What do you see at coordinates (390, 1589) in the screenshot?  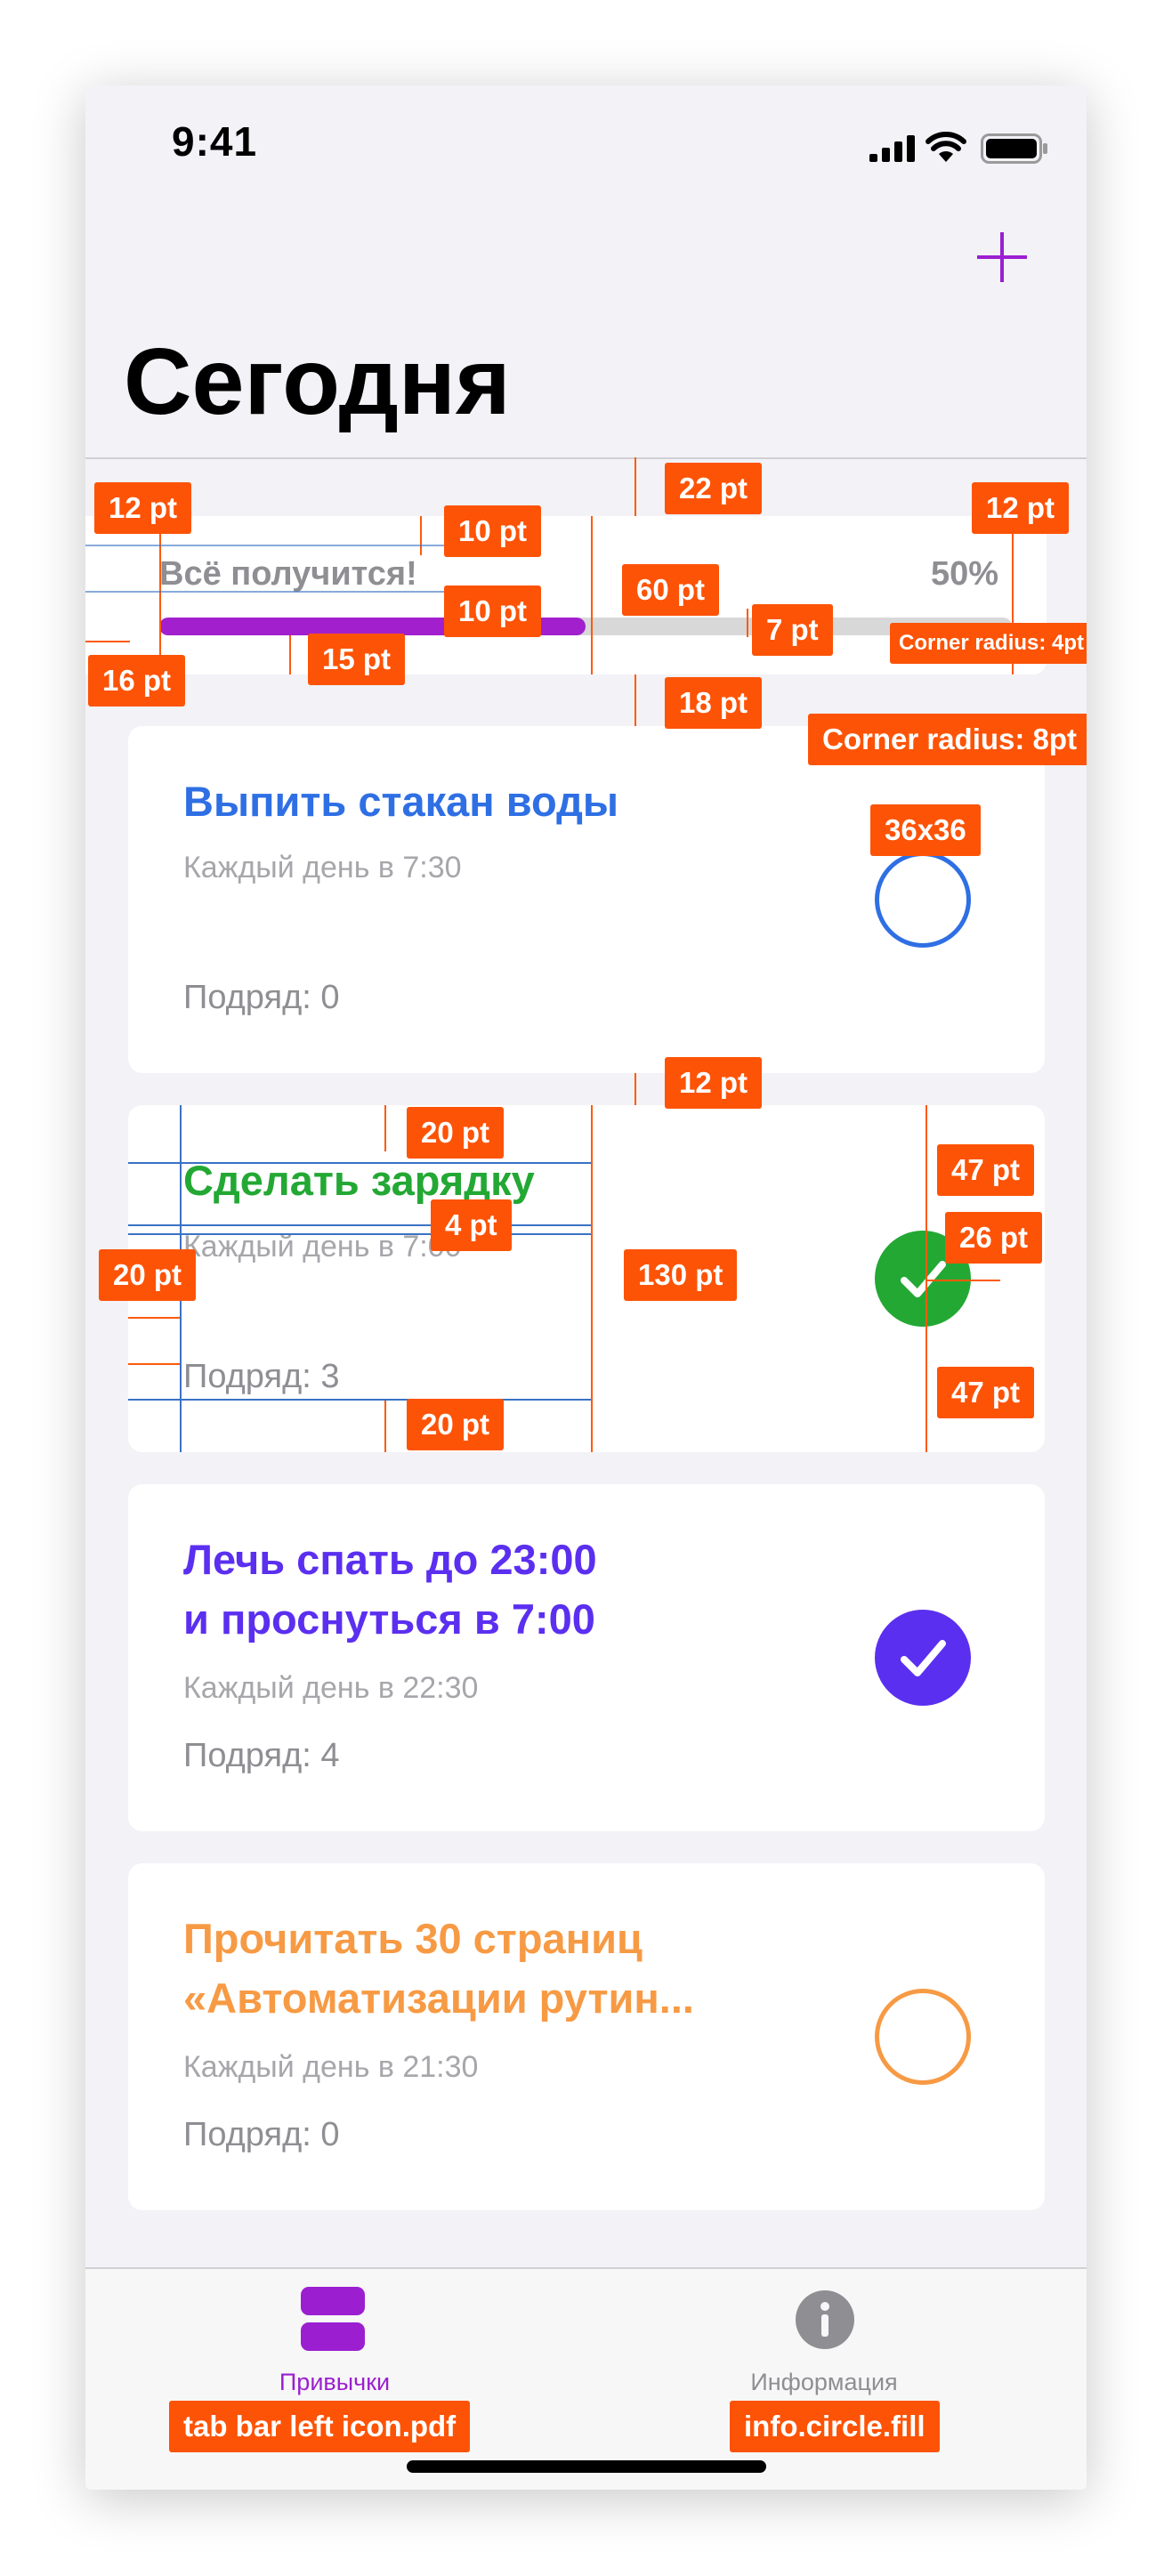 I see `habit-title: Лечь спать до 23:00 и проснуться в 7:00` at bounding box center [390, 1589].